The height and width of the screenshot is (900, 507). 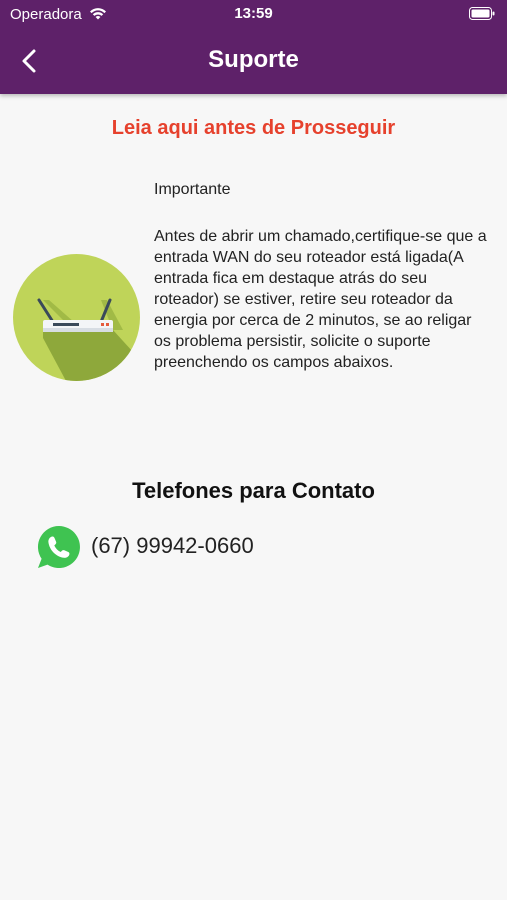 What do you see at coordinates (59, 547) in the screenshot?
I see `whatsapp-icon` at bounding box center [59, 547].